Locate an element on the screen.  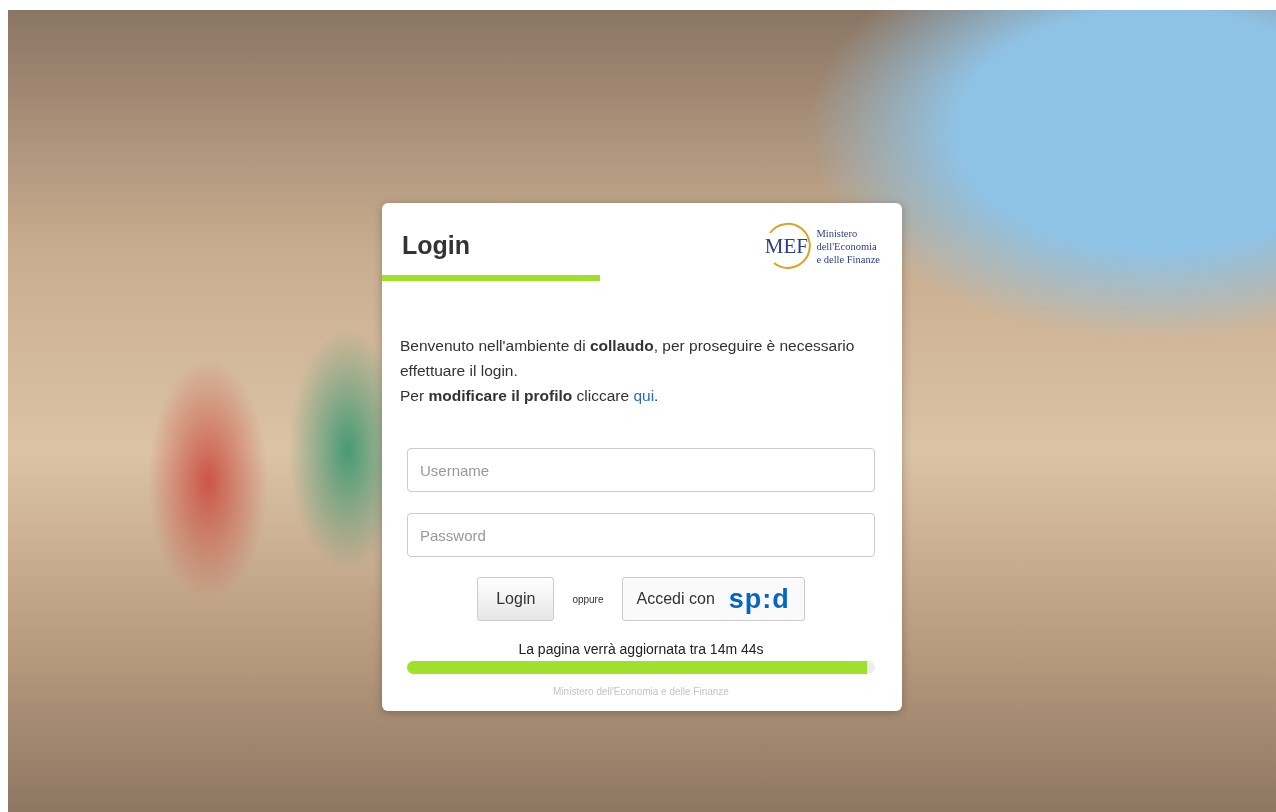
login-button: Login is located at coordinates (516, 599).